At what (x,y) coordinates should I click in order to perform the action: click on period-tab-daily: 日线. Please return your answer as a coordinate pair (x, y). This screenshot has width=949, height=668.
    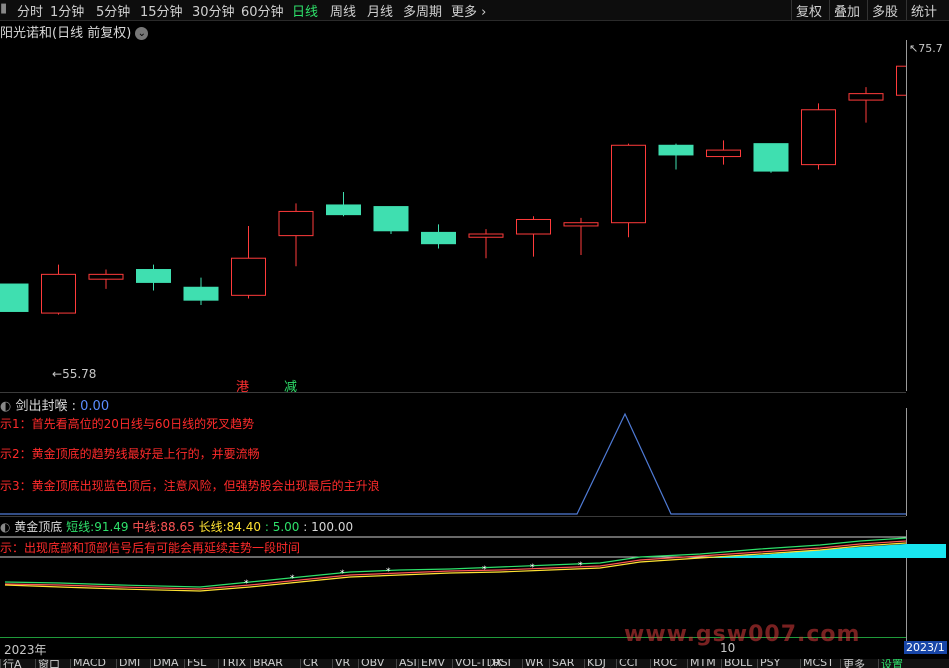
    Looking at the image, I should click on (305, 10).